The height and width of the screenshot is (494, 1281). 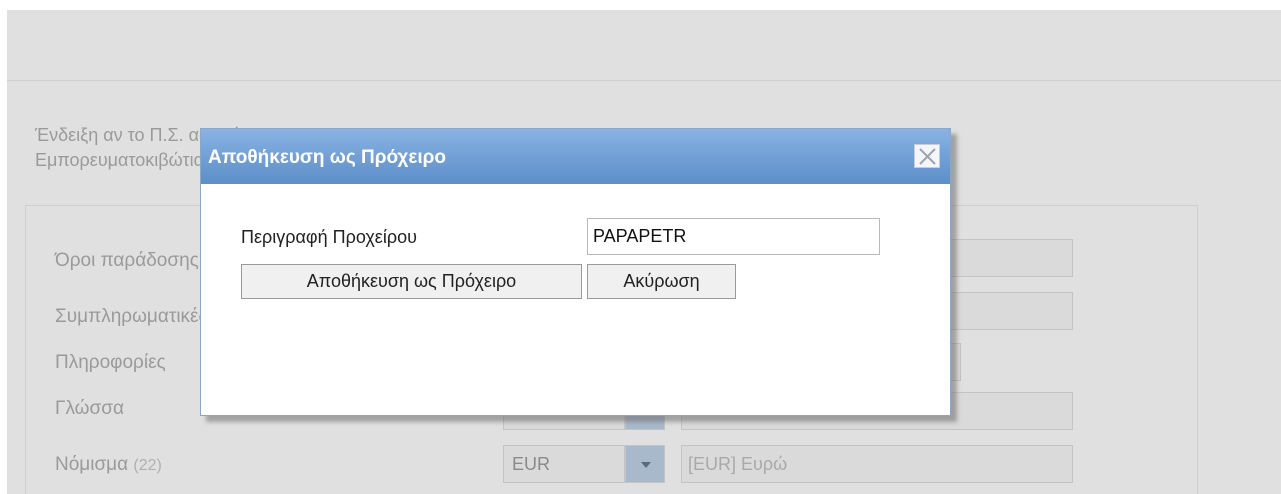 What do you see at coordinates (564, 464) in the screenshot?
I see `currency-code-field: EUR` at bounding box center [564, 464].